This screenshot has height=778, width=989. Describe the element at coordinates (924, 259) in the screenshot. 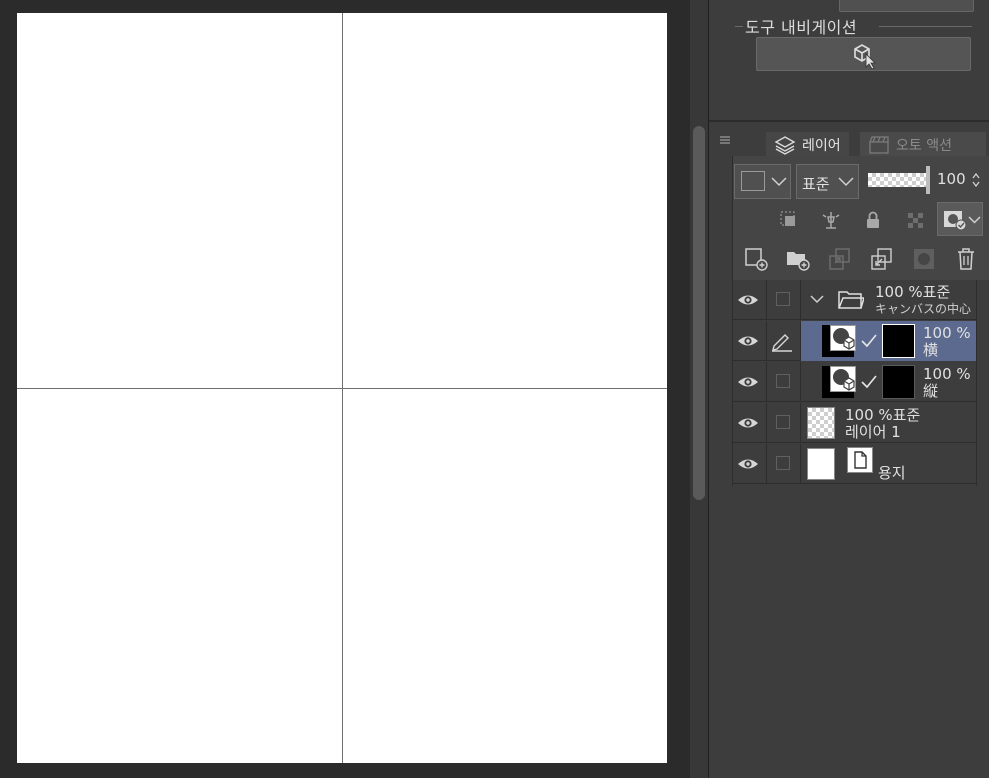

I see `create-layer-mask-icon` at that location.